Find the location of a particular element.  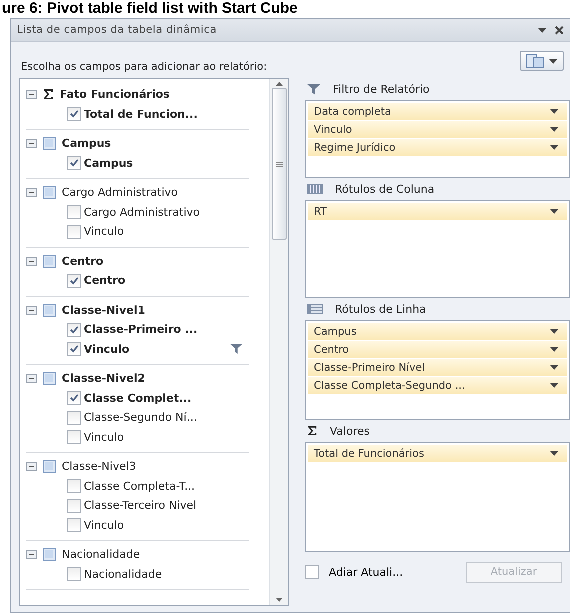

field-group-label: Cargo Administrativo is located at coordinates (120, 193).